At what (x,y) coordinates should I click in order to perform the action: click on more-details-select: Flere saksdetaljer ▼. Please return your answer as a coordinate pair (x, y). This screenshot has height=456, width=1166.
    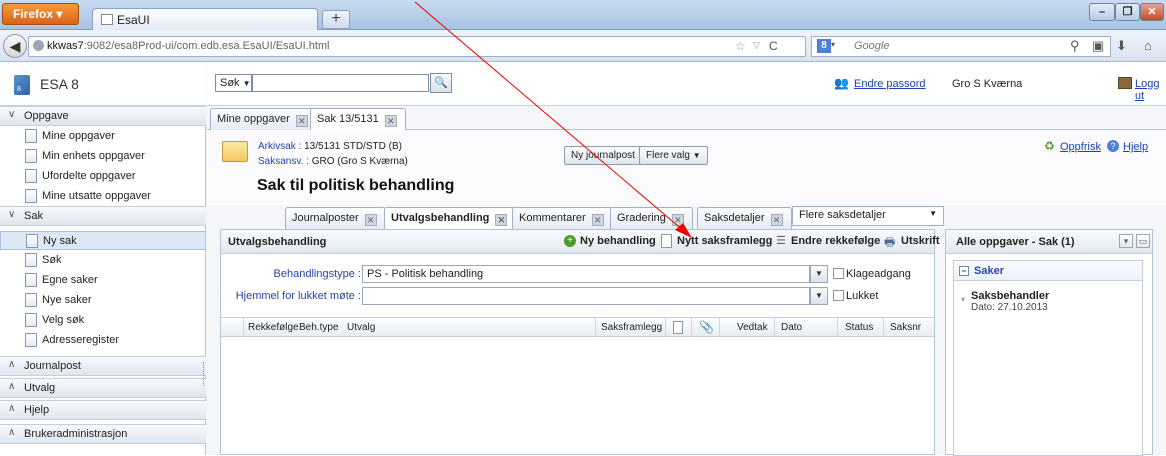
    Looking at the image, I should click on (868, 216).